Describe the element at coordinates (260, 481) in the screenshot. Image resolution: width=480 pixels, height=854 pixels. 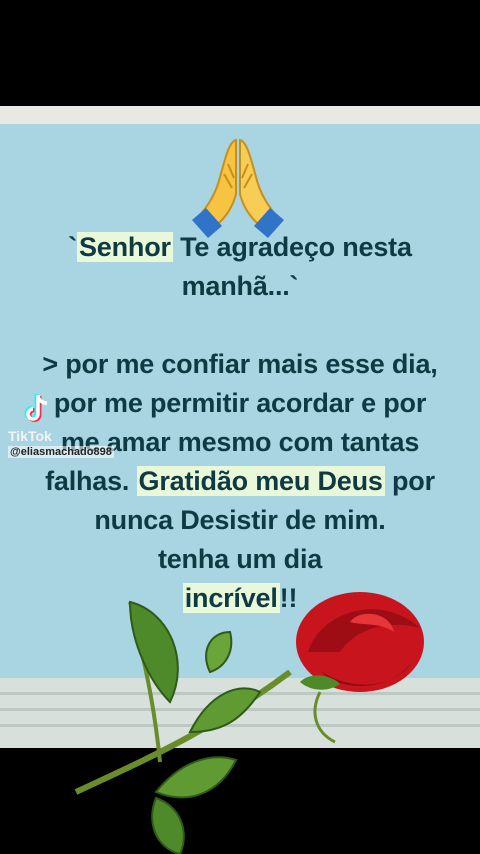
I see `highlight-gratidao: Gratidão meu Deus` at that location.